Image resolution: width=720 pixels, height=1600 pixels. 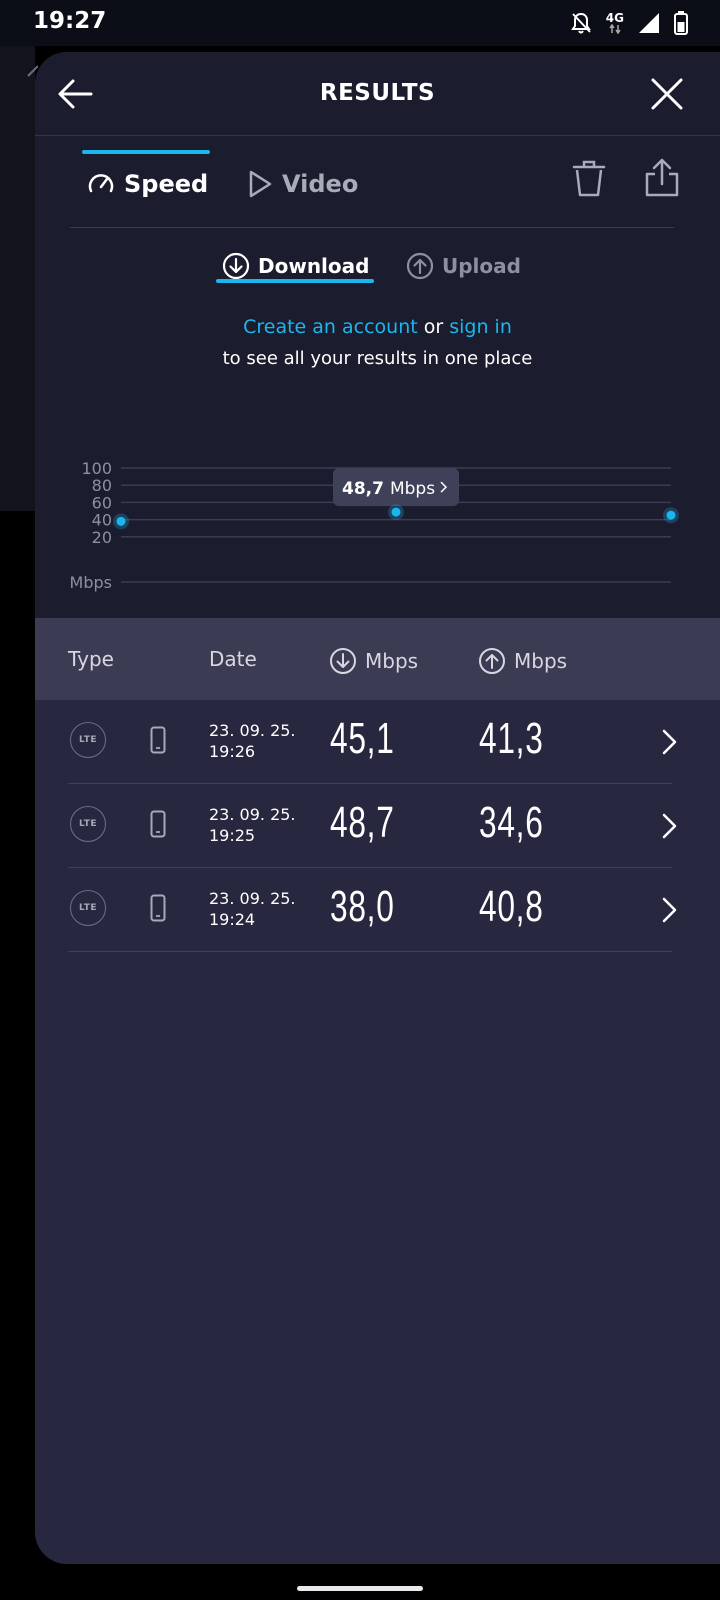 What do you see at coordinates (615, 29) in the screenshot?
I see `data-arrows-icon` at bounding box center [615, 29].